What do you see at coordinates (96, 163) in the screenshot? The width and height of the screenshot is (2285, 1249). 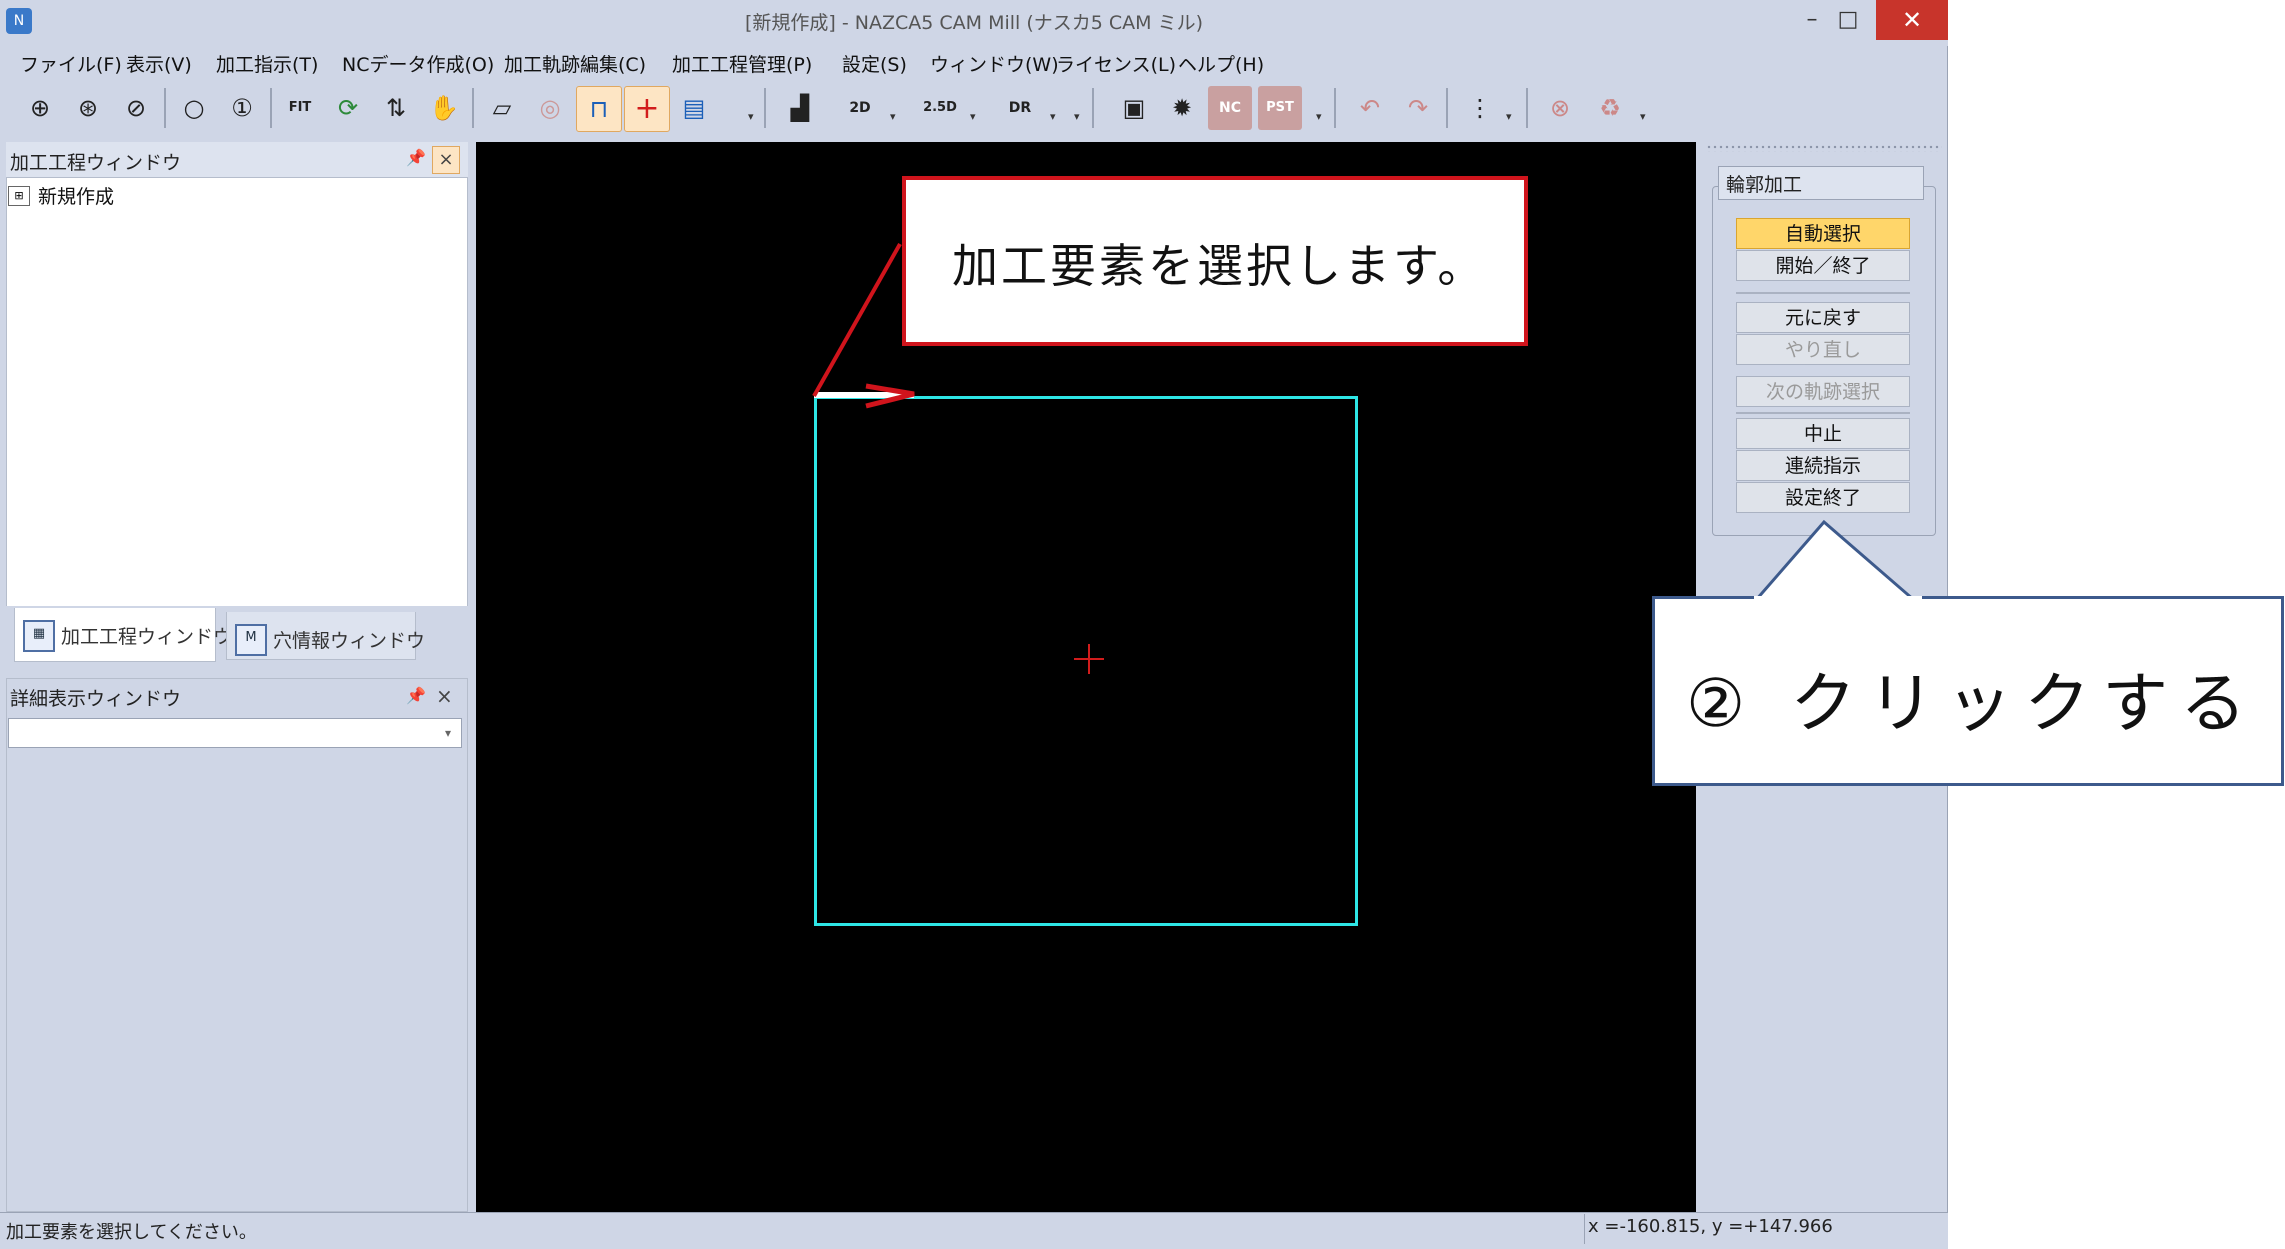 I see `process-window-title: 加工工程ウィンドウ` at bounding box center [96, 163].